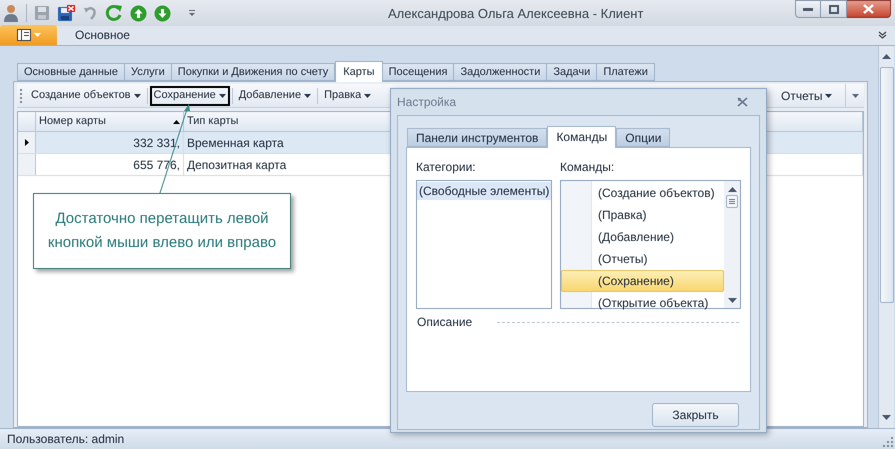 The height and width of the screenshot is (449, 895). Describe the element at coordinates (445, 322) in the screenshot. I see `description-label: Описание` at that location.